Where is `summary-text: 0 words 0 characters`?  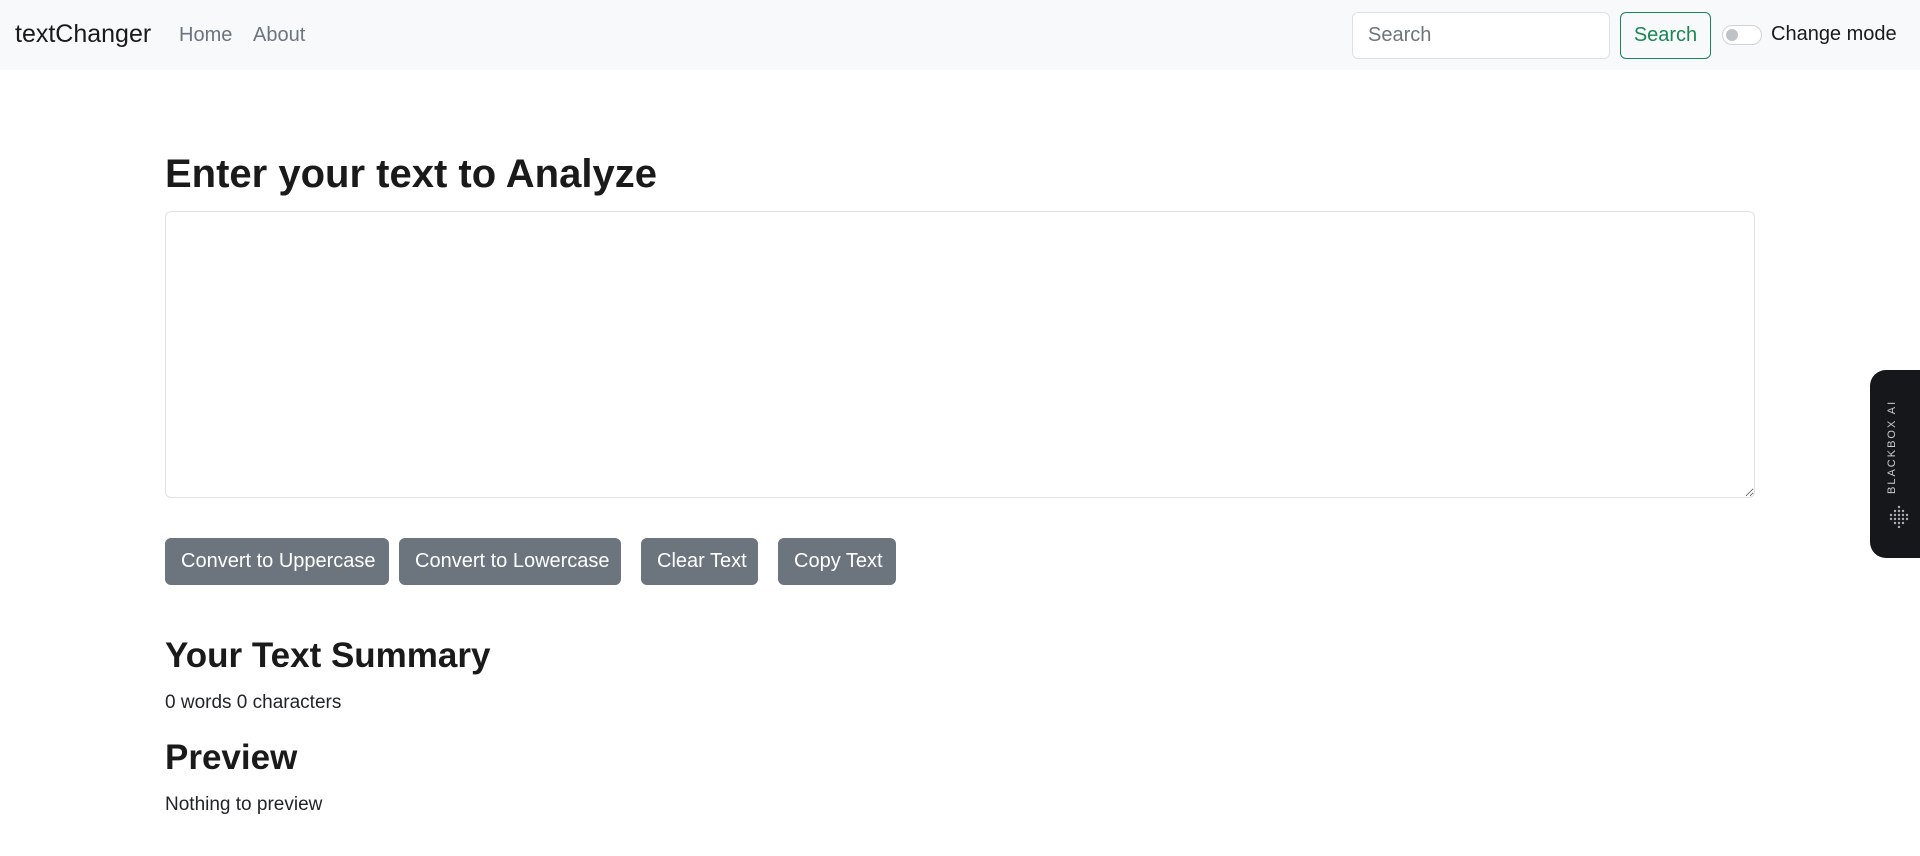 summary-text: 0 words 0 characters is located at coordinates (253, 702).